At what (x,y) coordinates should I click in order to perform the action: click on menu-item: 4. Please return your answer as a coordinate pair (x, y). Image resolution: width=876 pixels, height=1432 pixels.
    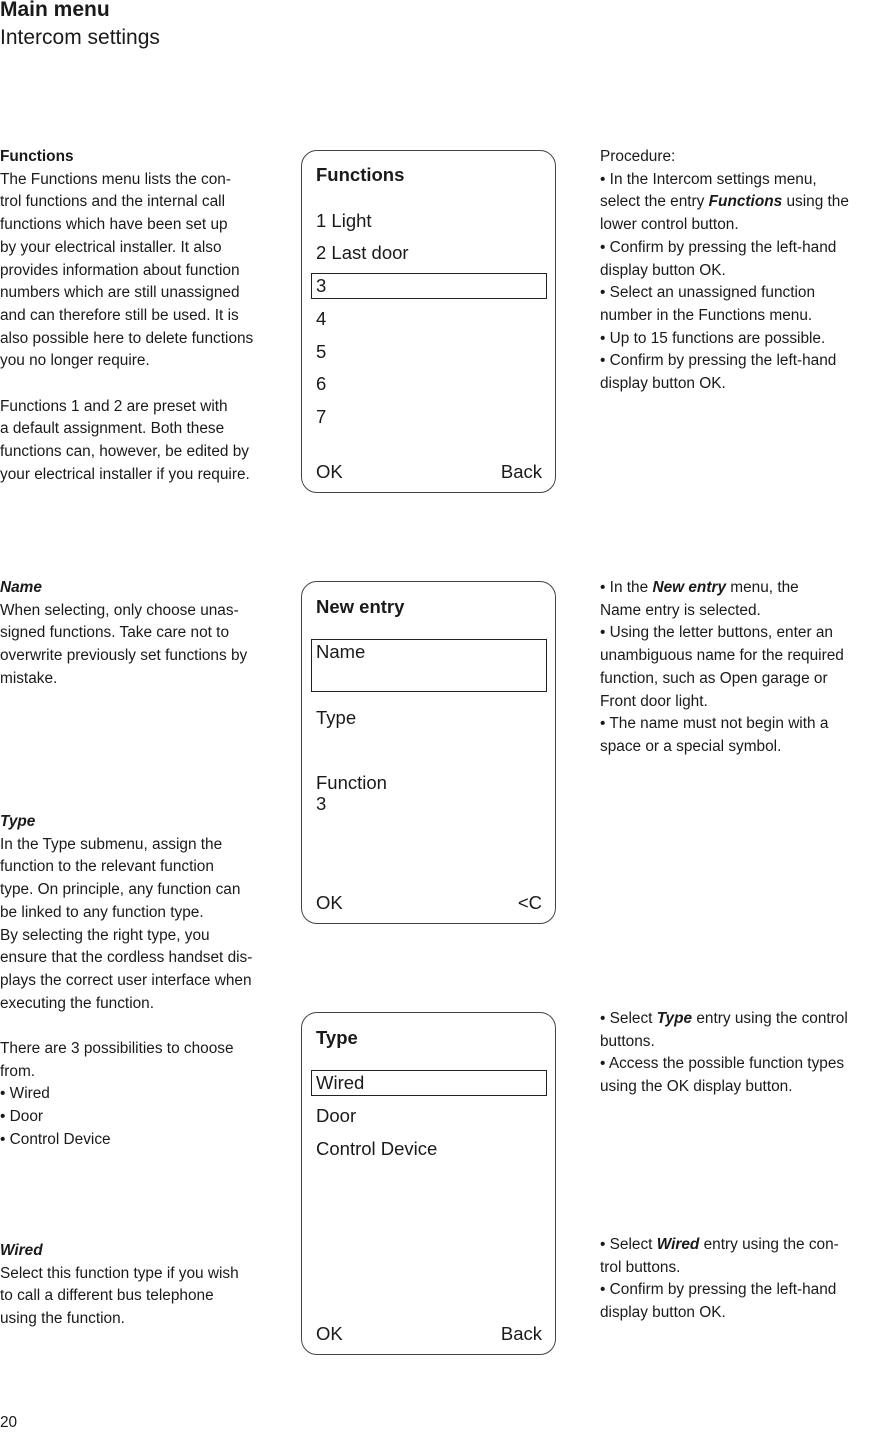
    Looking at the image, I should click on (321, 319).